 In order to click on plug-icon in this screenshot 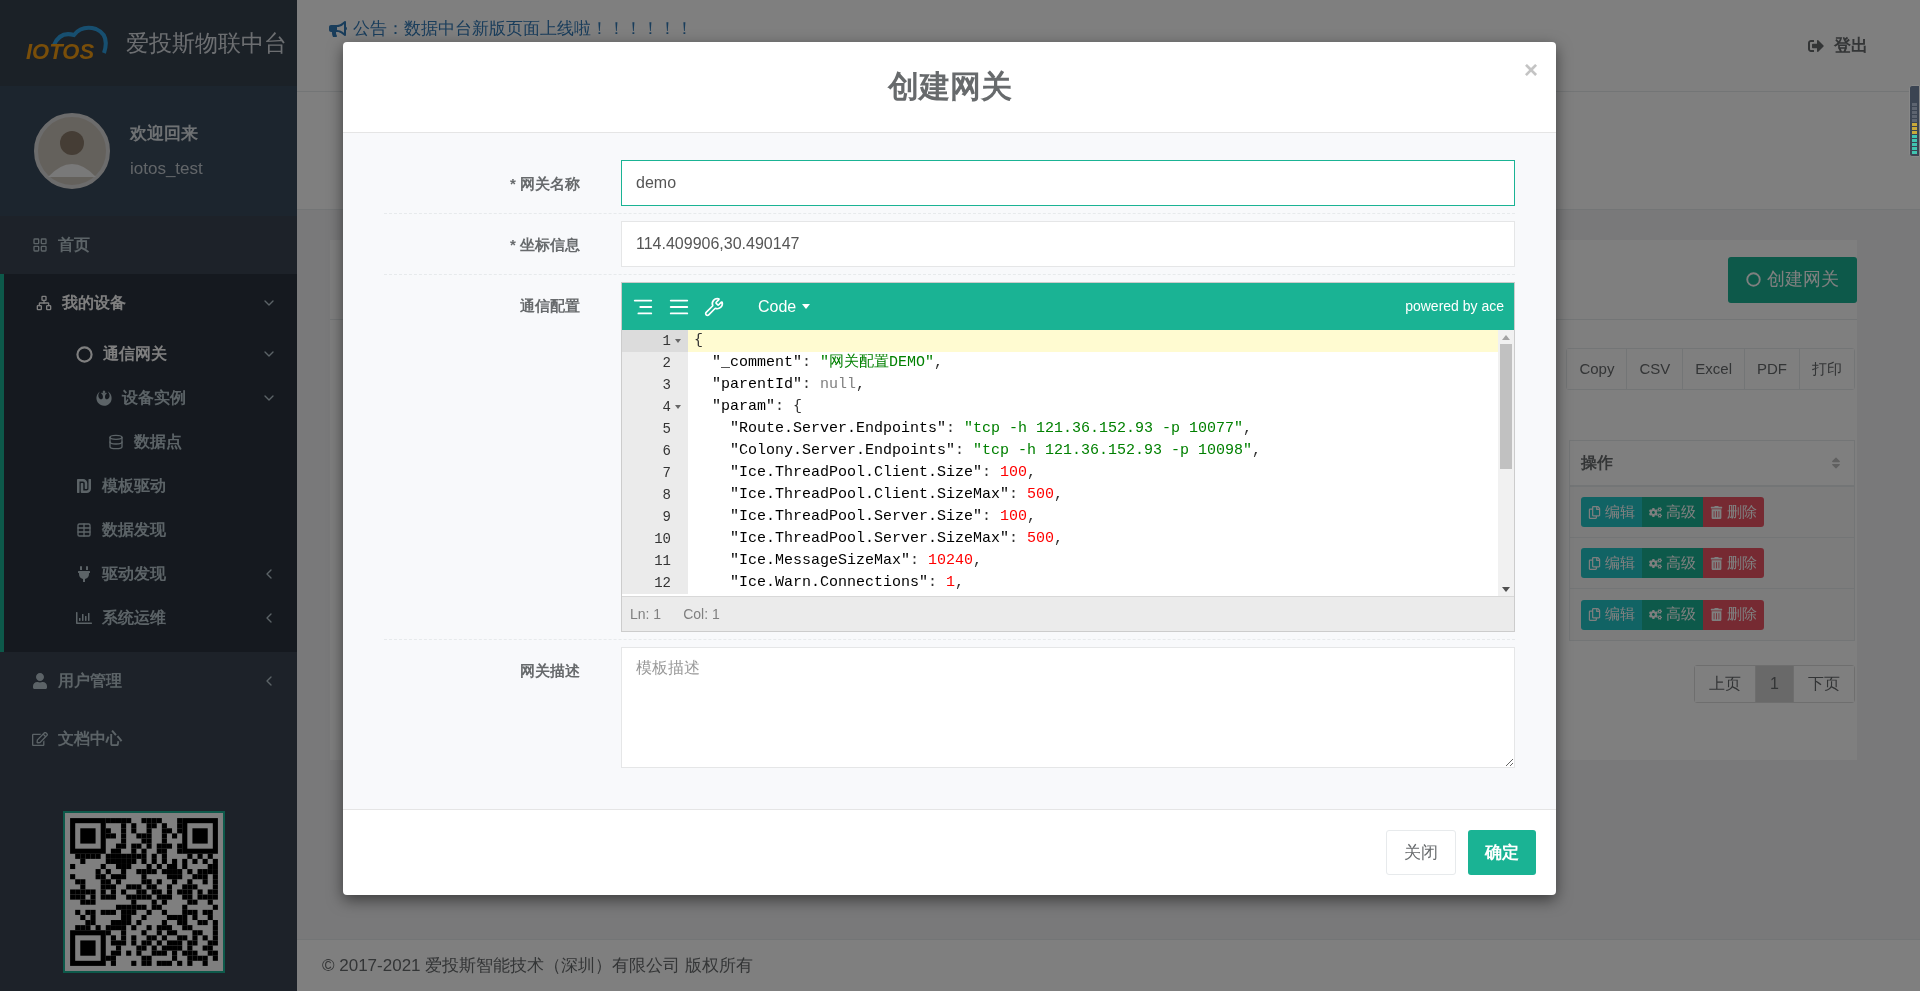, I will do `click(84, 574)`.